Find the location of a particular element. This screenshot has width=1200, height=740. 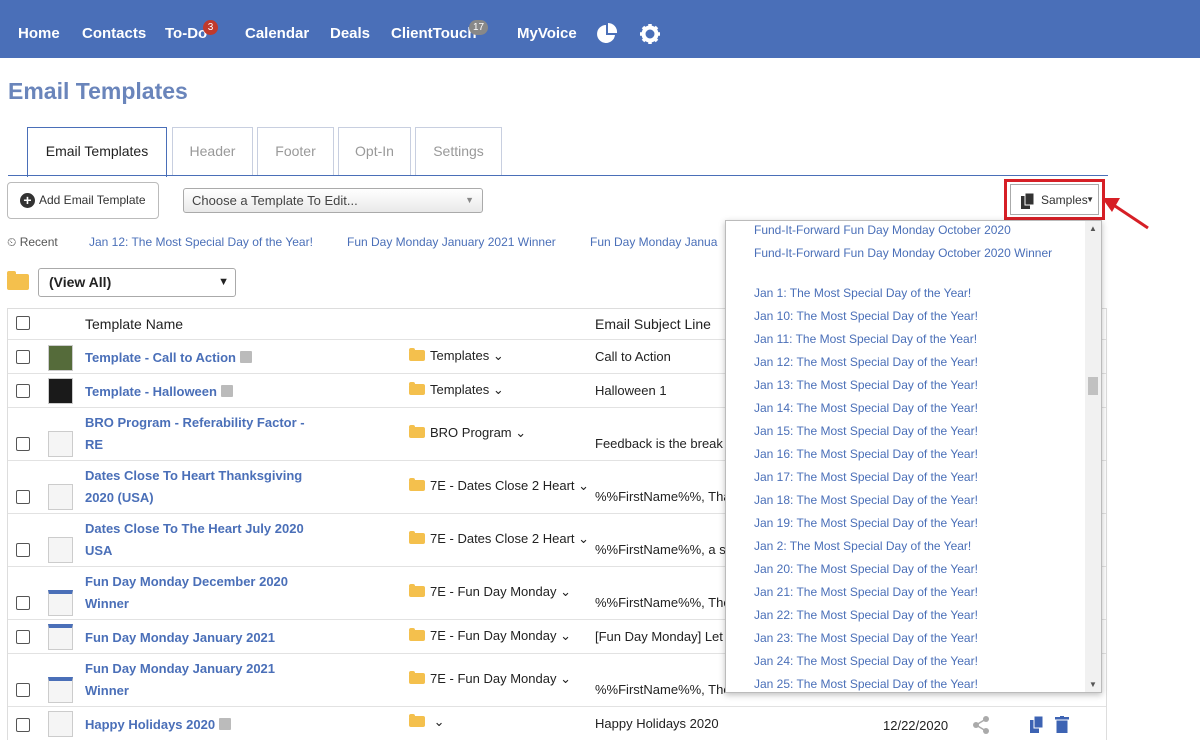

scrollbar-thumb is located at coordinates (1093, 386).